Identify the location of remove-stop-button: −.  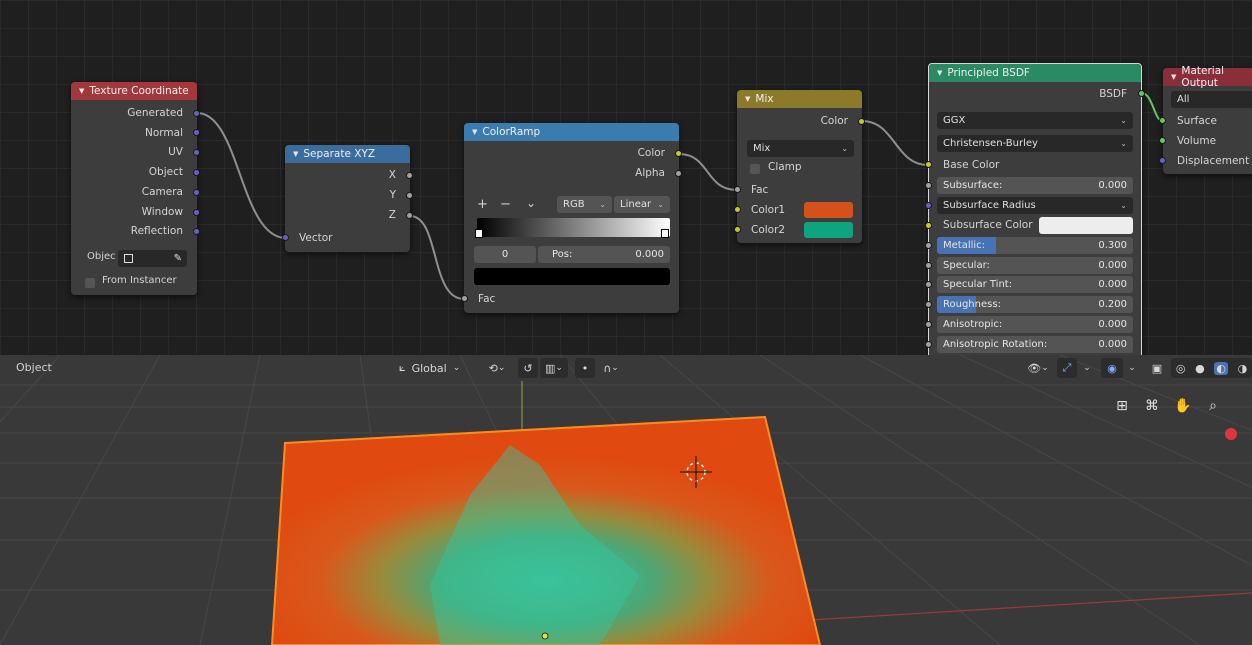
(505, 204).